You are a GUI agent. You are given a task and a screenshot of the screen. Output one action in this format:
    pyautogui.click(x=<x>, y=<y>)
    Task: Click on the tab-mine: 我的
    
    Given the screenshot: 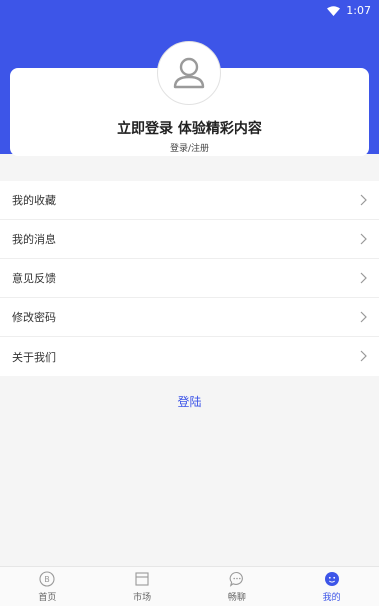 What is the action you would take?
    pyautogui.click(x=331, y=586)
    